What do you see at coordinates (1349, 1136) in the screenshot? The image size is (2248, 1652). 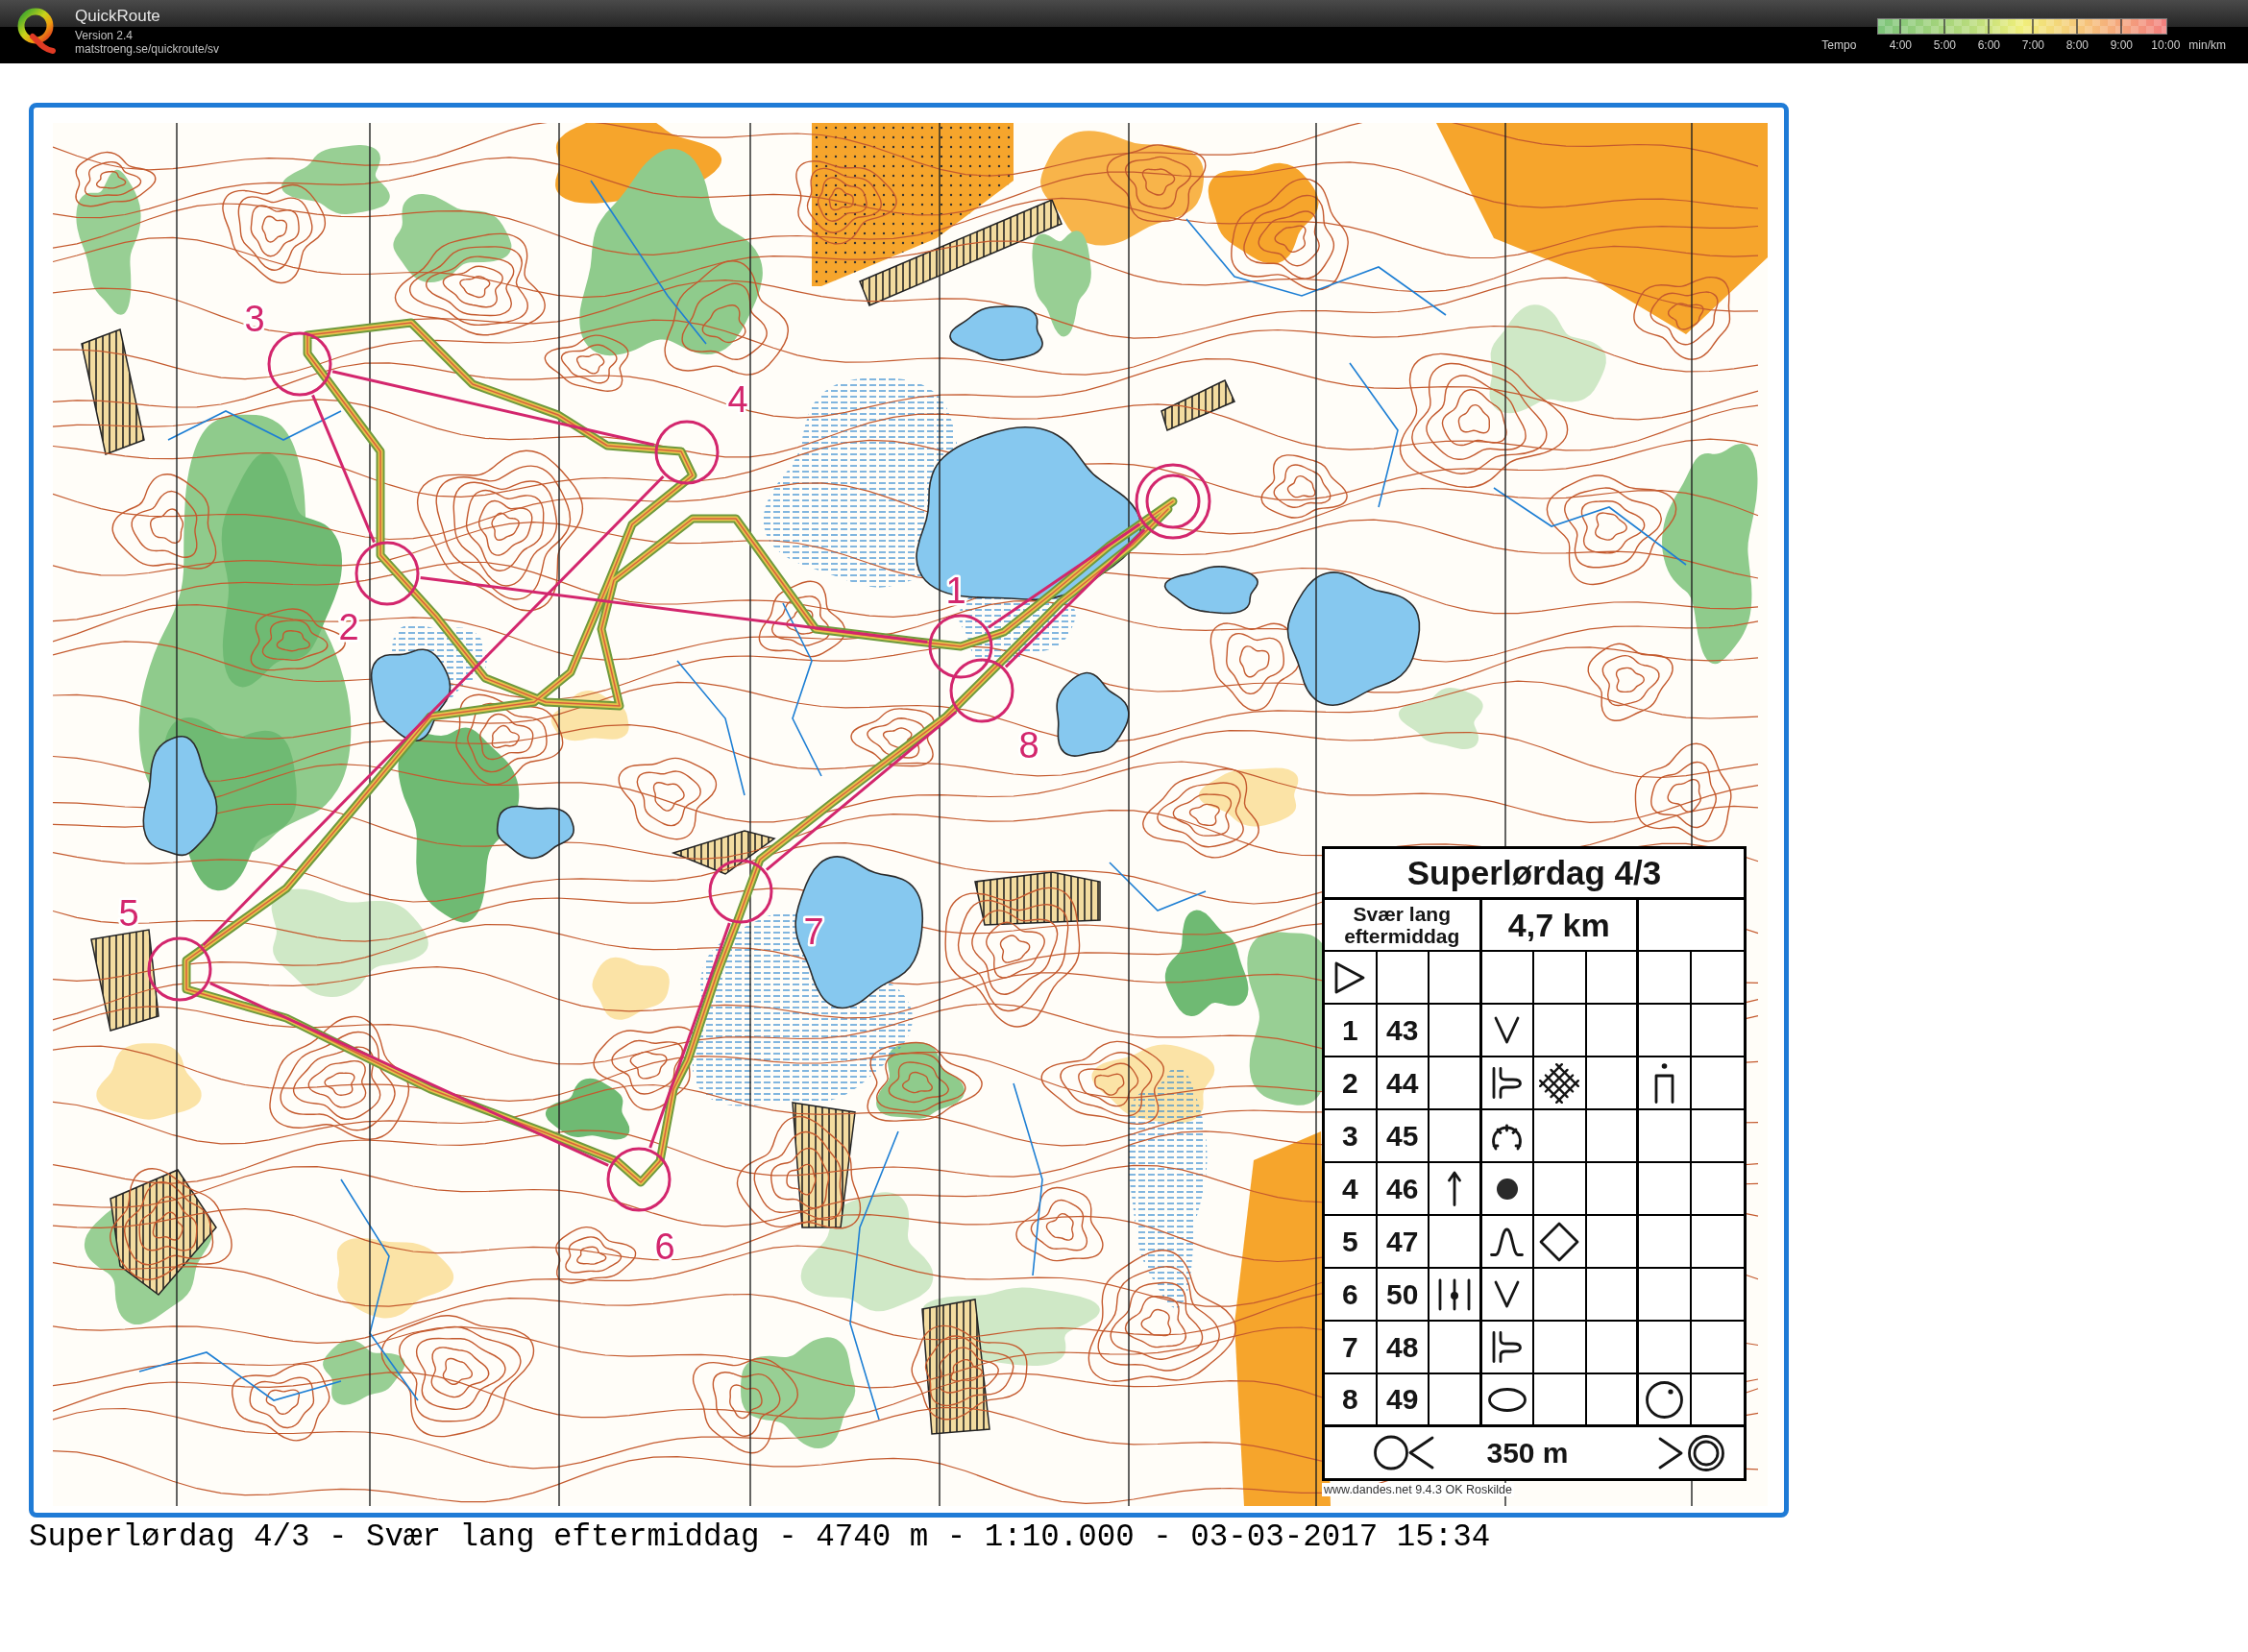 I see `control-number: 3` at bounding box center [1349, 1136].